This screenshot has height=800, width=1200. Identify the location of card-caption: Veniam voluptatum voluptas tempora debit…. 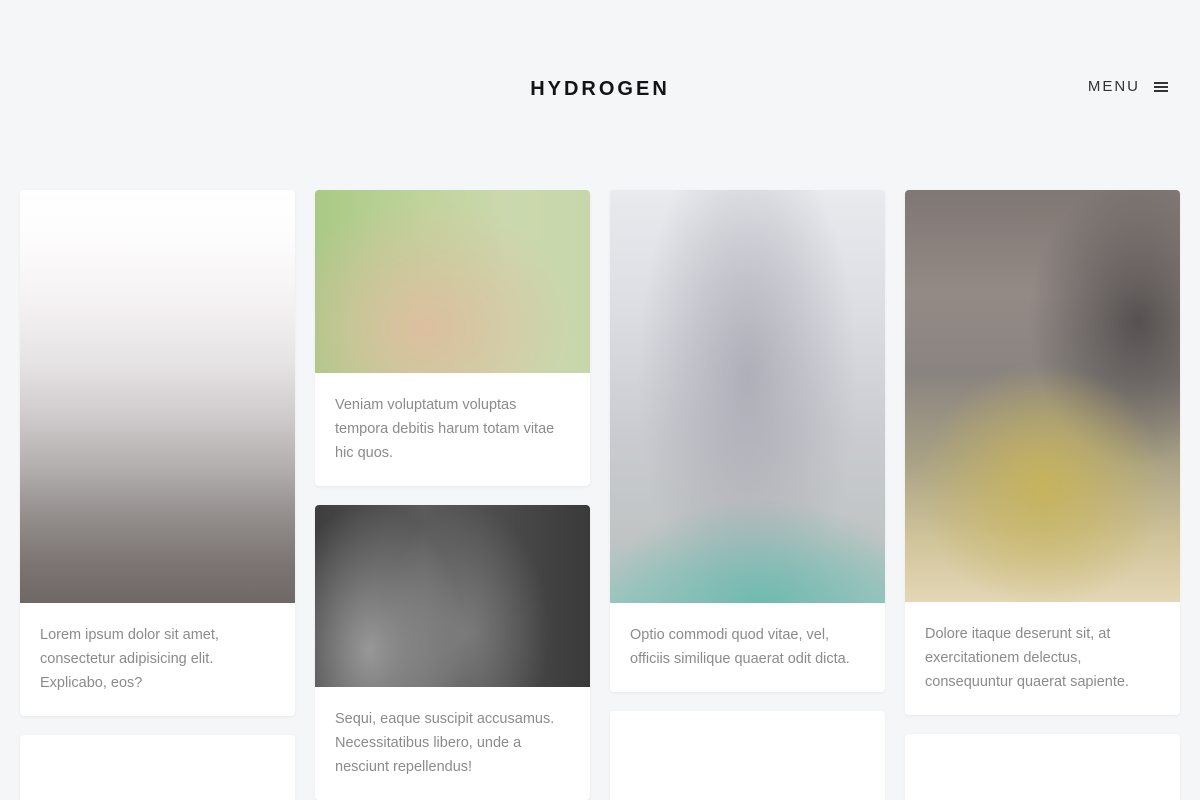
(445, 429).